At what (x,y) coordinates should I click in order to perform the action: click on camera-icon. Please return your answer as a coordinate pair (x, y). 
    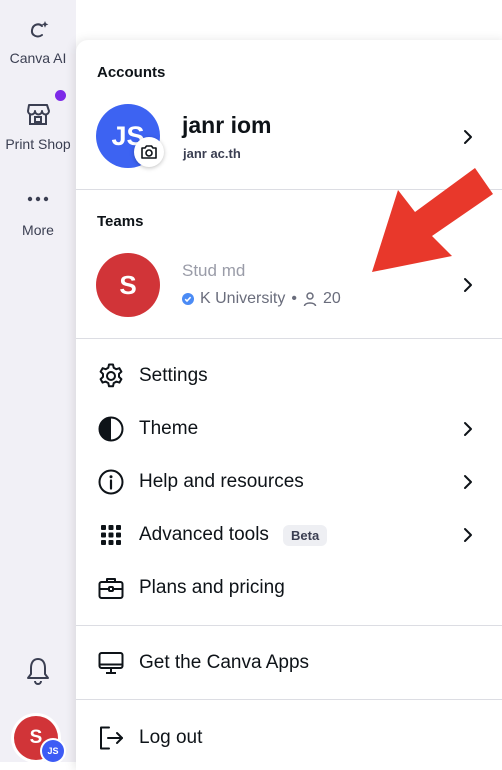
    Looking at the image, I should click on (149, 152).